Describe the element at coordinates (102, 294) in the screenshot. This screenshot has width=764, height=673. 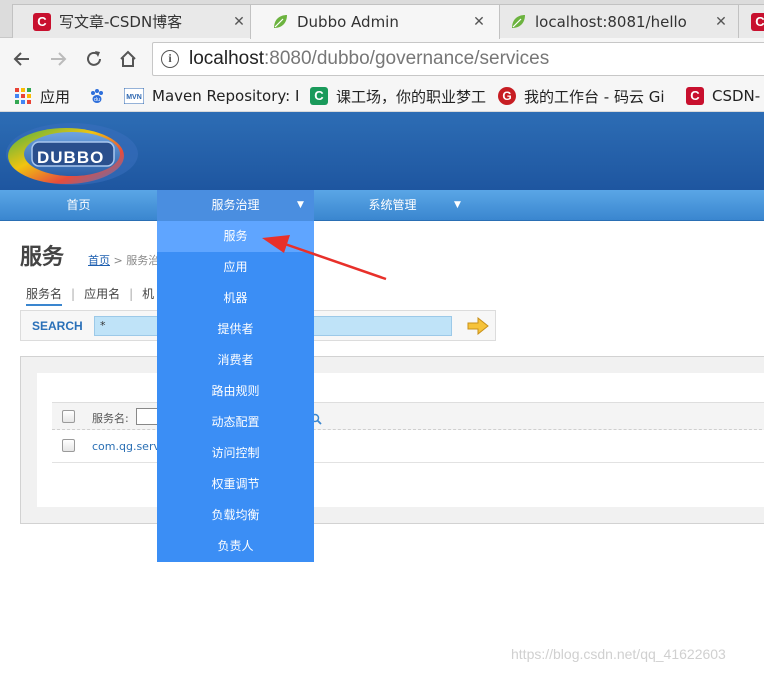
I see `subtab-app-name: 应用名` at that location.